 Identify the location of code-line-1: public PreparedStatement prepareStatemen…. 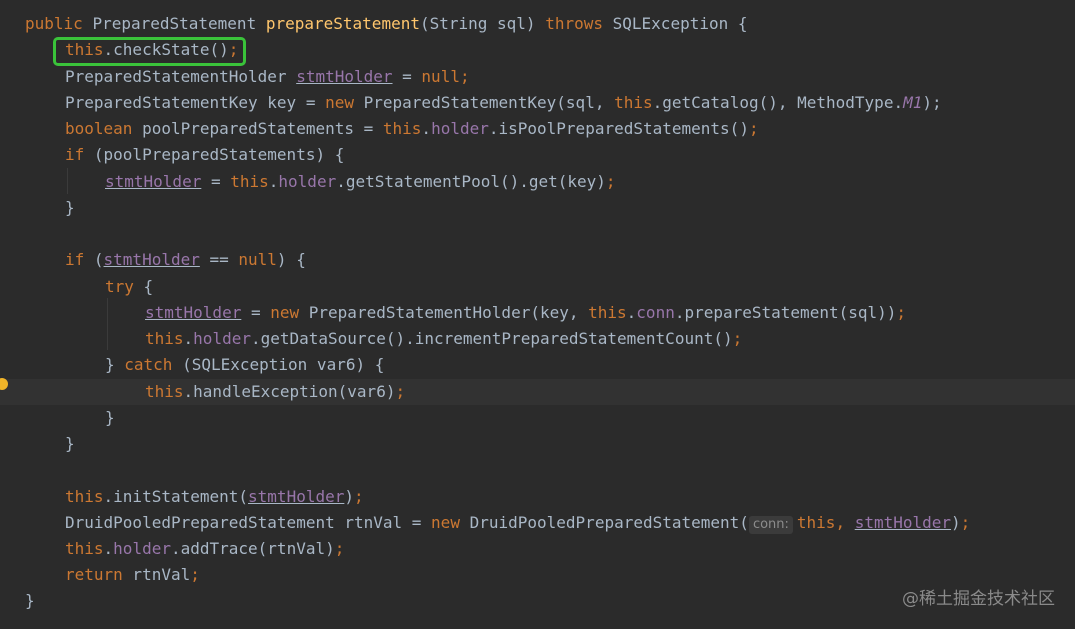
(537, 24).